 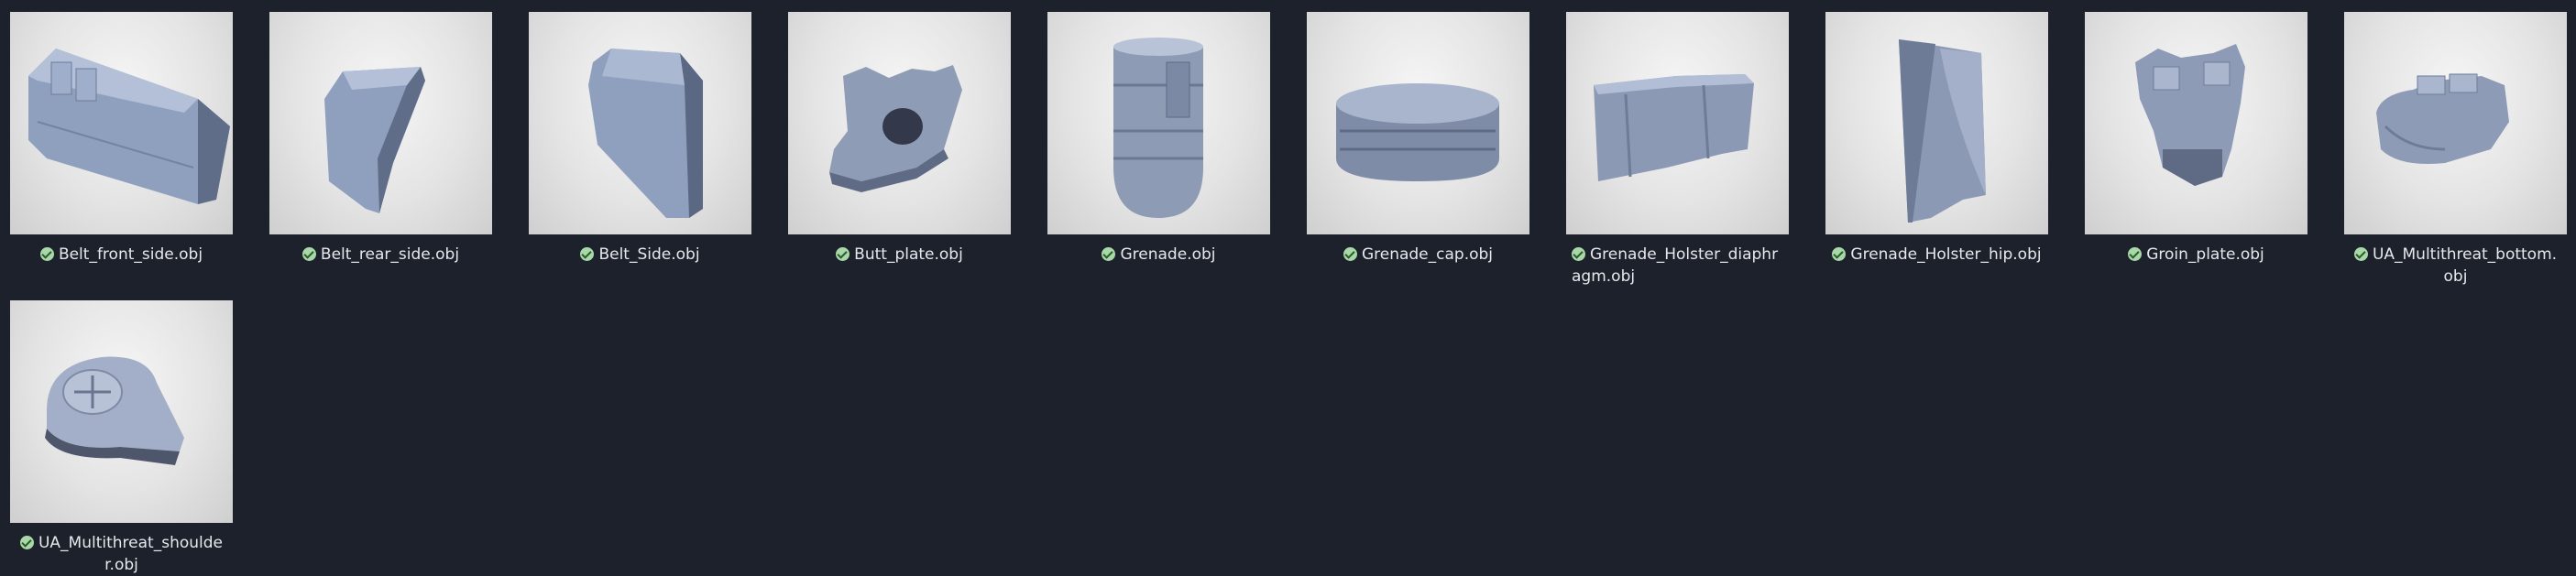 I want to click on file-name: Belt_front_side.obj, so click(x=130, y=255).